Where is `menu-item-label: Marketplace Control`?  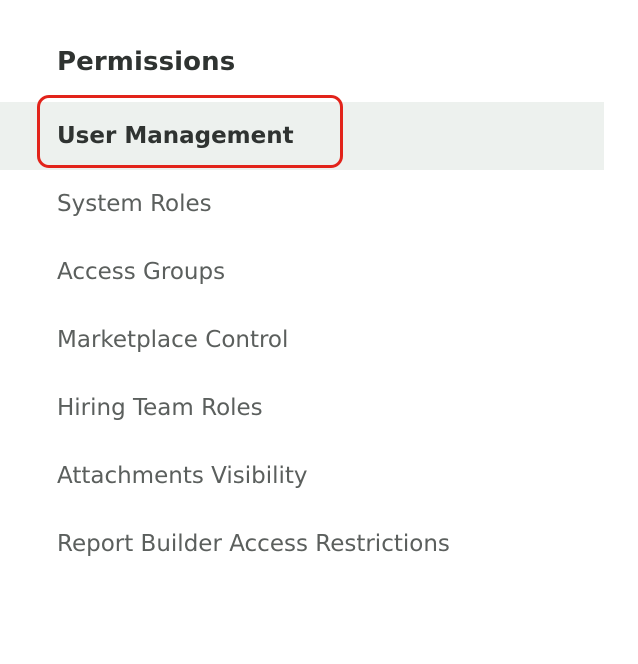
menu-item-label: Marketplace Control is located at coordinates (173, 340).